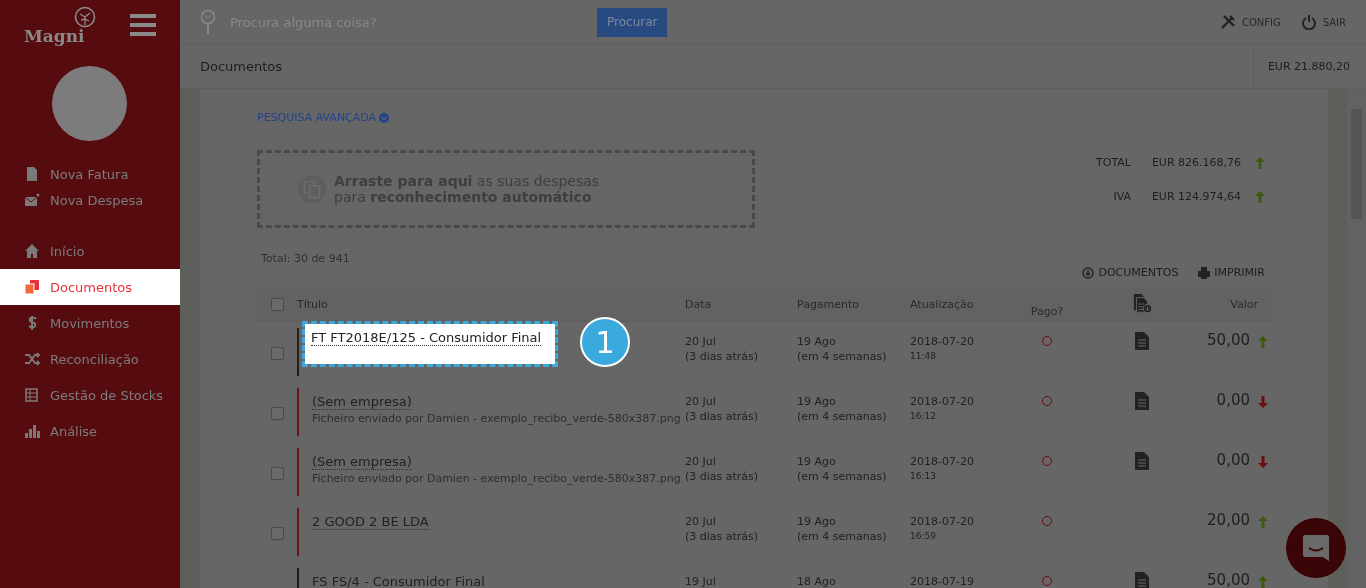 This screenshot has width=1366, height=588. I want to click on power-icon, so click(1308, 22).